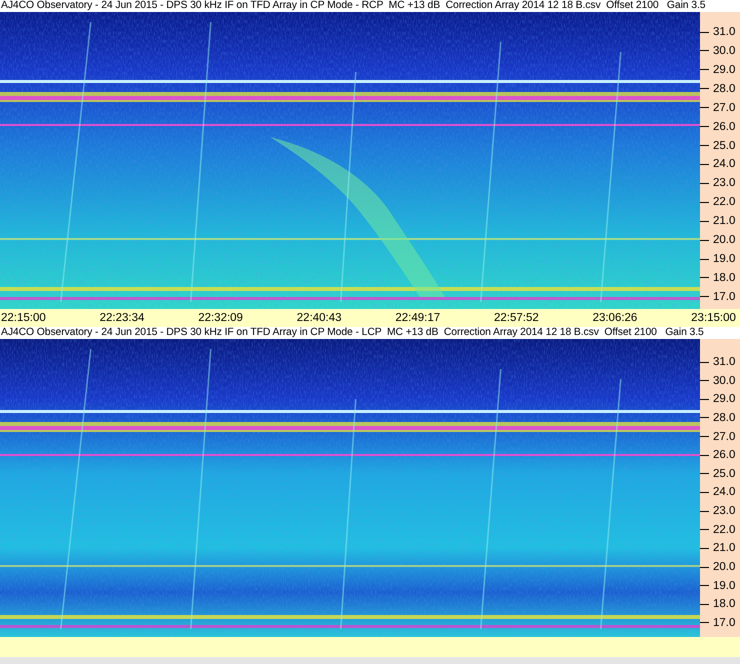  What do you see at coordinates (417, 318) in the screenshot?
I see `time-label: 22:49:17` at bounding box center [417, 318].